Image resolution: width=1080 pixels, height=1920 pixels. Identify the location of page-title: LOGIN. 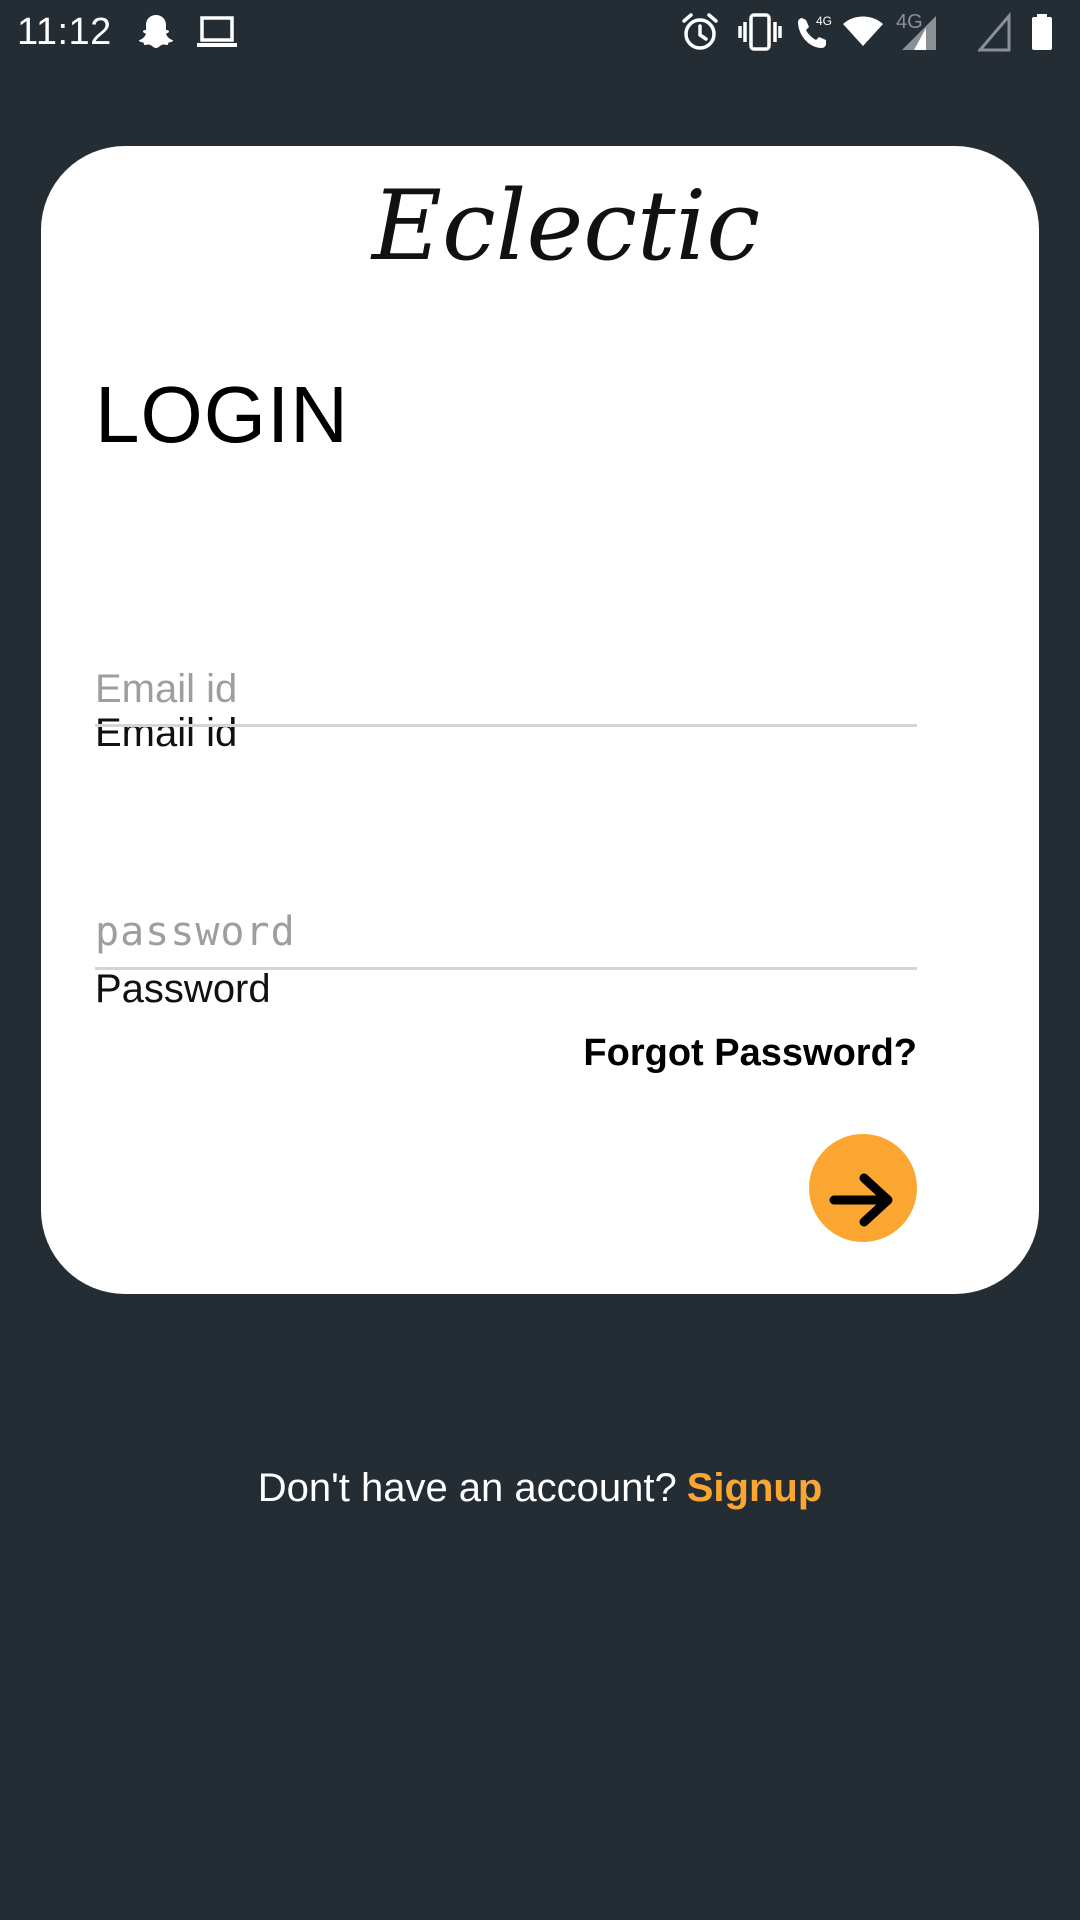
(222, 414).